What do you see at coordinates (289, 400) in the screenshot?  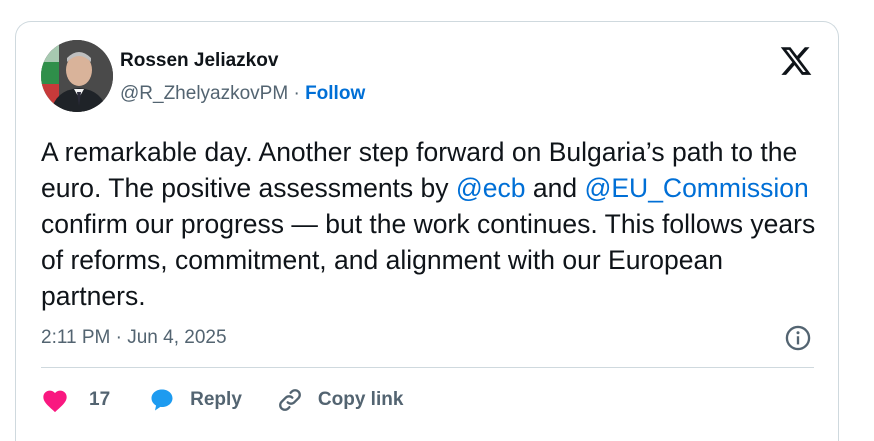 I see `link-icon` at bounding box center [289, 400].